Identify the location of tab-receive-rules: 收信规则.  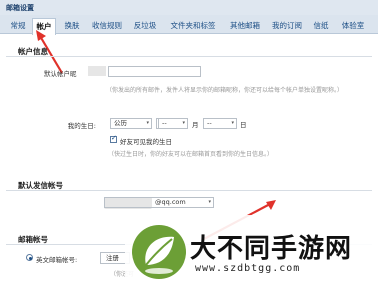
(107, 26).